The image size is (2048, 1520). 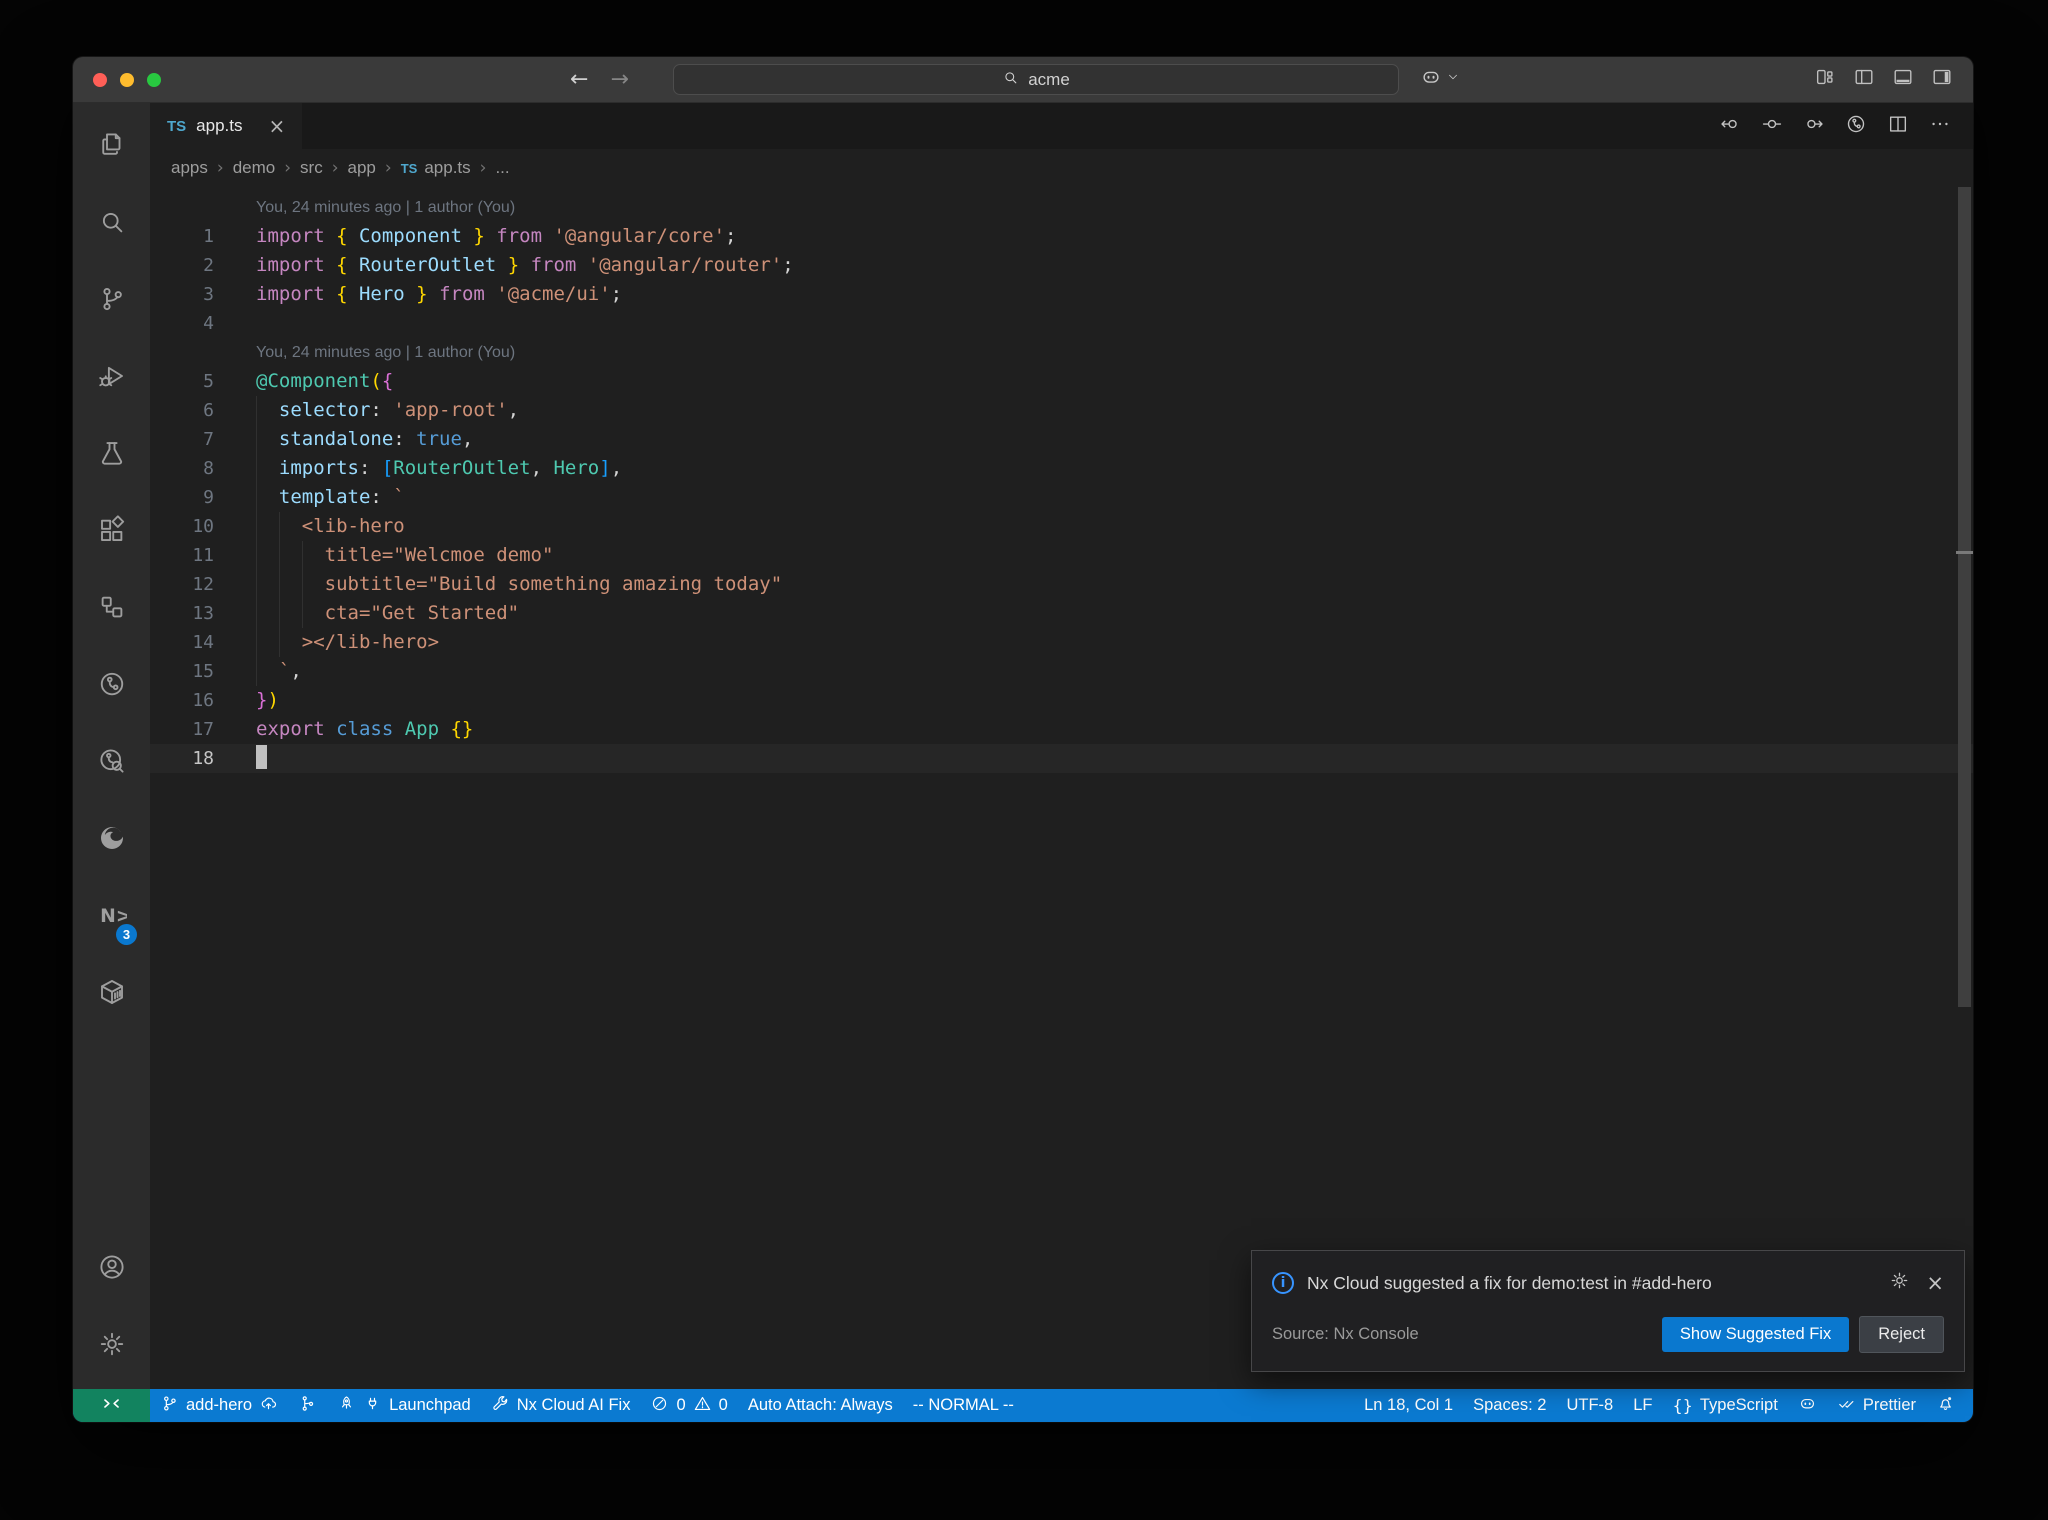 What do you see at coordinates (1945, 1405) in the screenshot?
I see `status-notifications-bell` at bounding box center [1945, 1405].